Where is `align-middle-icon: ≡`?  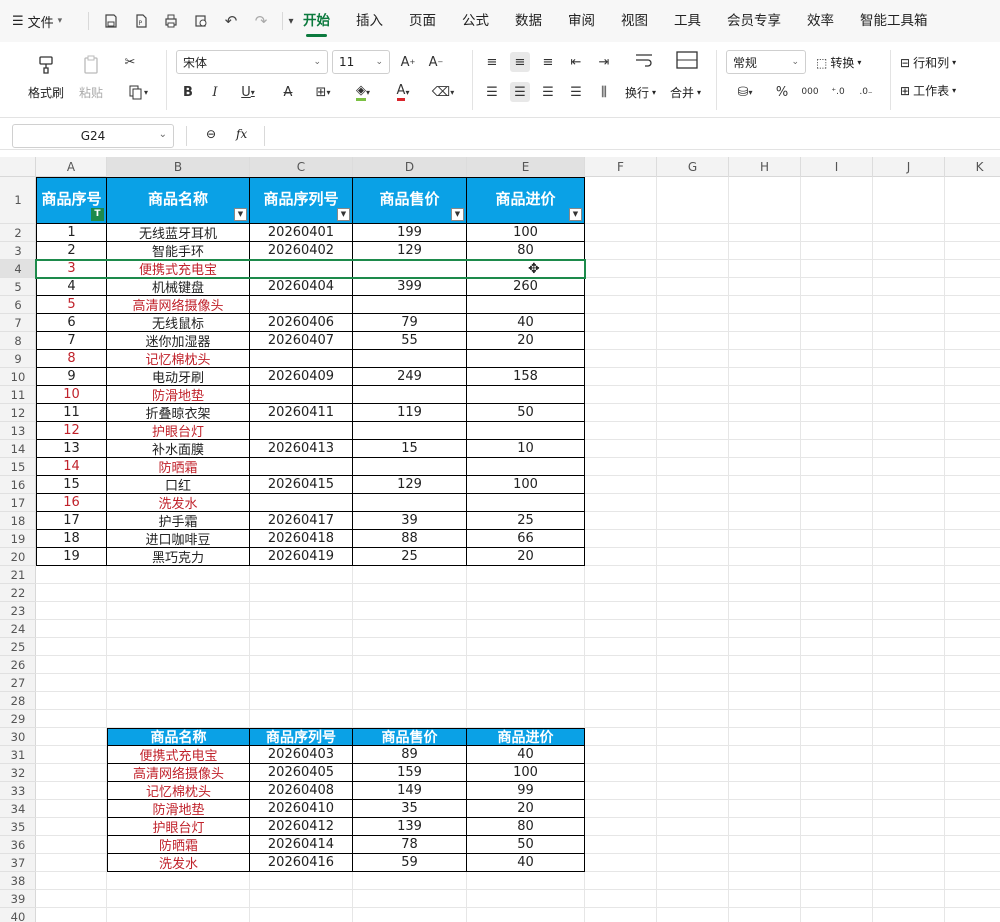 align-middle-icon: ≡ is located at coordinates (520, 62).